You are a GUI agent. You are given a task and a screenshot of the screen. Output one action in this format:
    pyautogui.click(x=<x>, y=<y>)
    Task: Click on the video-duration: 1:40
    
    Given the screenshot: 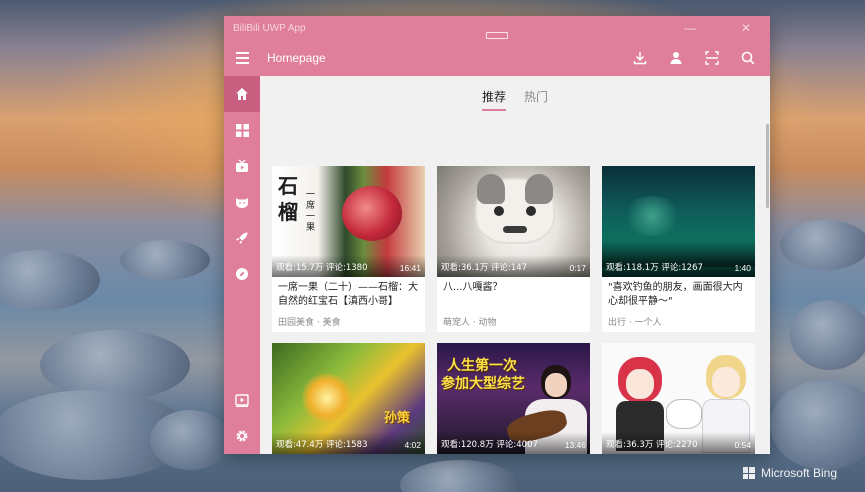 What is the action you would take?
    pyautogui.click(x=742, y=268)
    